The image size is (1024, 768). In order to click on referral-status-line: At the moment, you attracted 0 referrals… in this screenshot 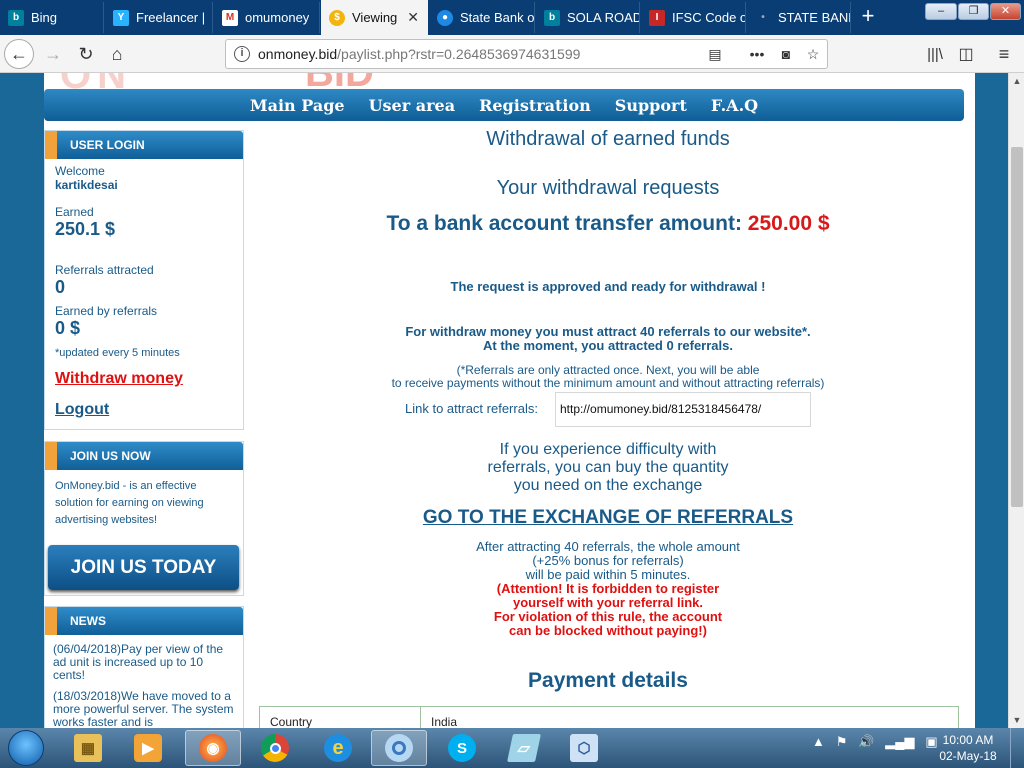, I will do `click(608, 345)`.